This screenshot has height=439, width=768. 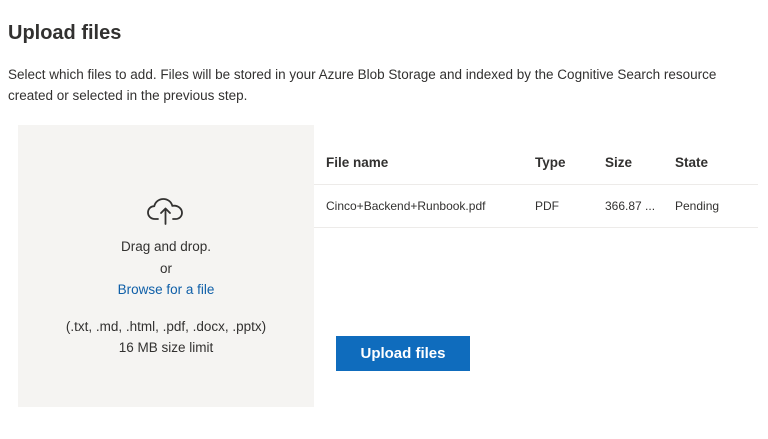 What do you see at coordinates (166, 347) in the screenshot?
I see `size-limit-text: 16 MB size limit` at bounding box center [166, 347].